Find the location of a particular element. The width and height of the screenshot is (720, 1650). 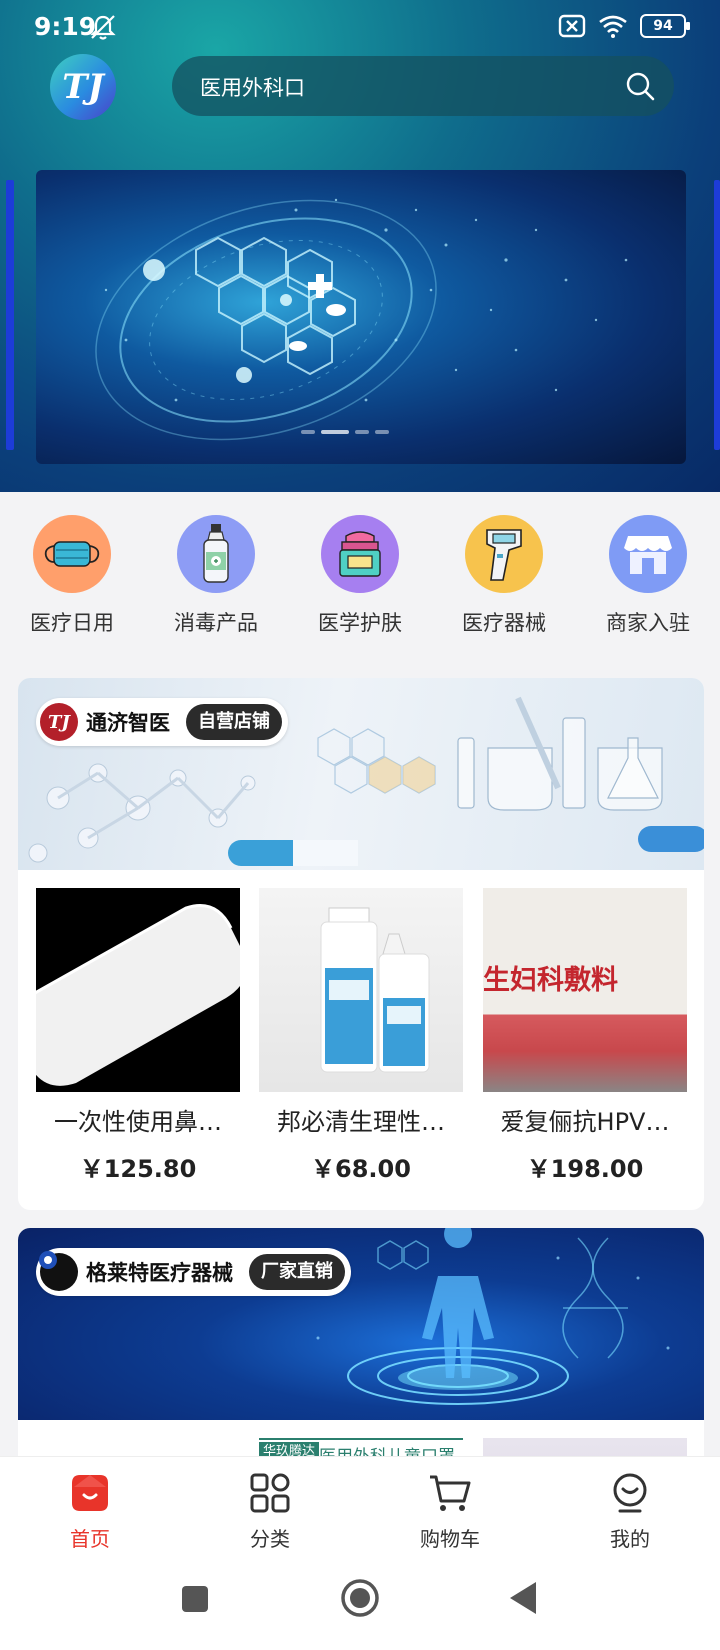

category-row: 医疗日用 消毒产品 医学护肤 医疗器械 商家入驻 is located at coordinates (360, 580).